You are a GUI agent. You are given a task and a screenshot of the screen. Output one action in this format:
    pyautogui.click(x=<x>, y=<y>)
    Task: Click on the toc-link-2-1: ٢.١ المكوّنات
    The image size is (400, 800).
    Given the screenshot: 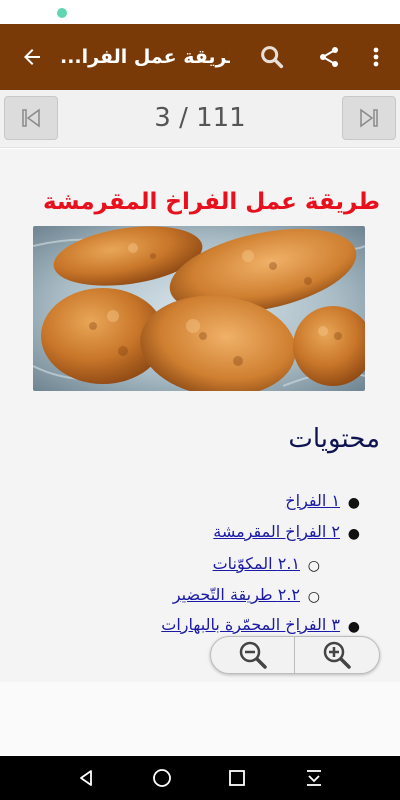 What is the action you would take?
    pyautogui.click(x=256, y=563)
    